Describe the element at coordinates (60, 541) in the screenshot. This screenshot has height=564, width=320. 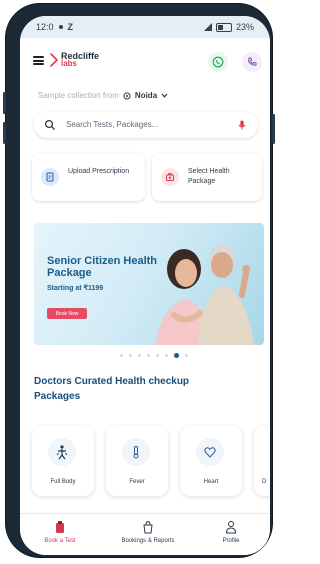
I see `nav-label: Book a Test` at that location.